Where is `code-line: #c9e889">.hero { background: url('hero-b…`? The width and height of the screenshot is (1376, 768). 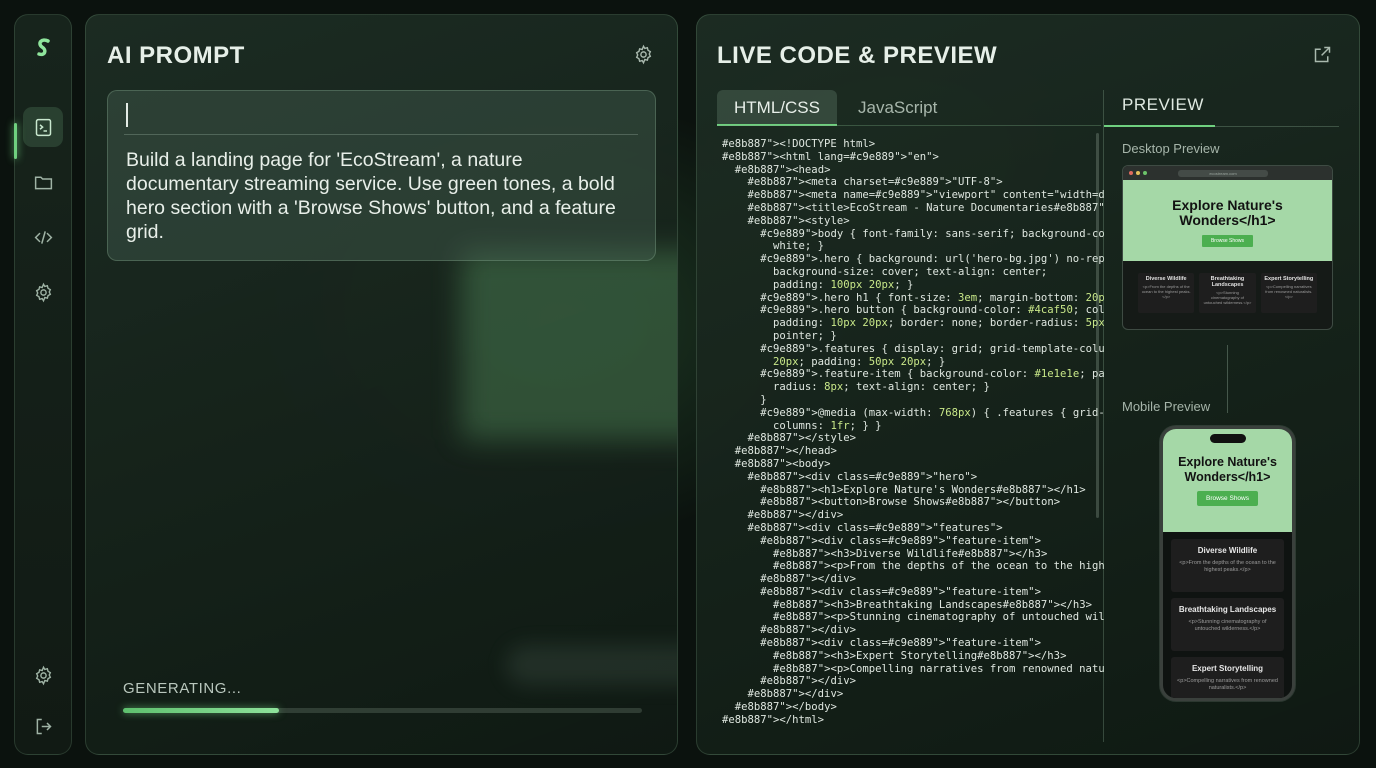
code-line: #c9e889">.hero { background: url('hero-b… is located at coordinates (932, 259).